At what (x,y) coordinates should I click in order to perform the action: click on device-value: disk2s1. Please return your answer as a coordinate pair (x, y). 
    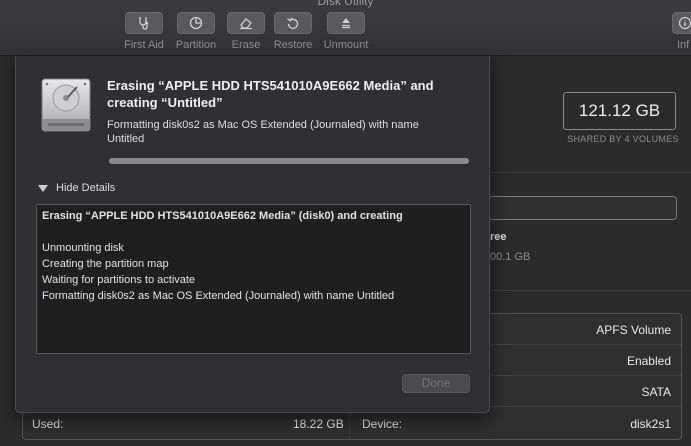
    Looking at the image, I should click on (650, 424).